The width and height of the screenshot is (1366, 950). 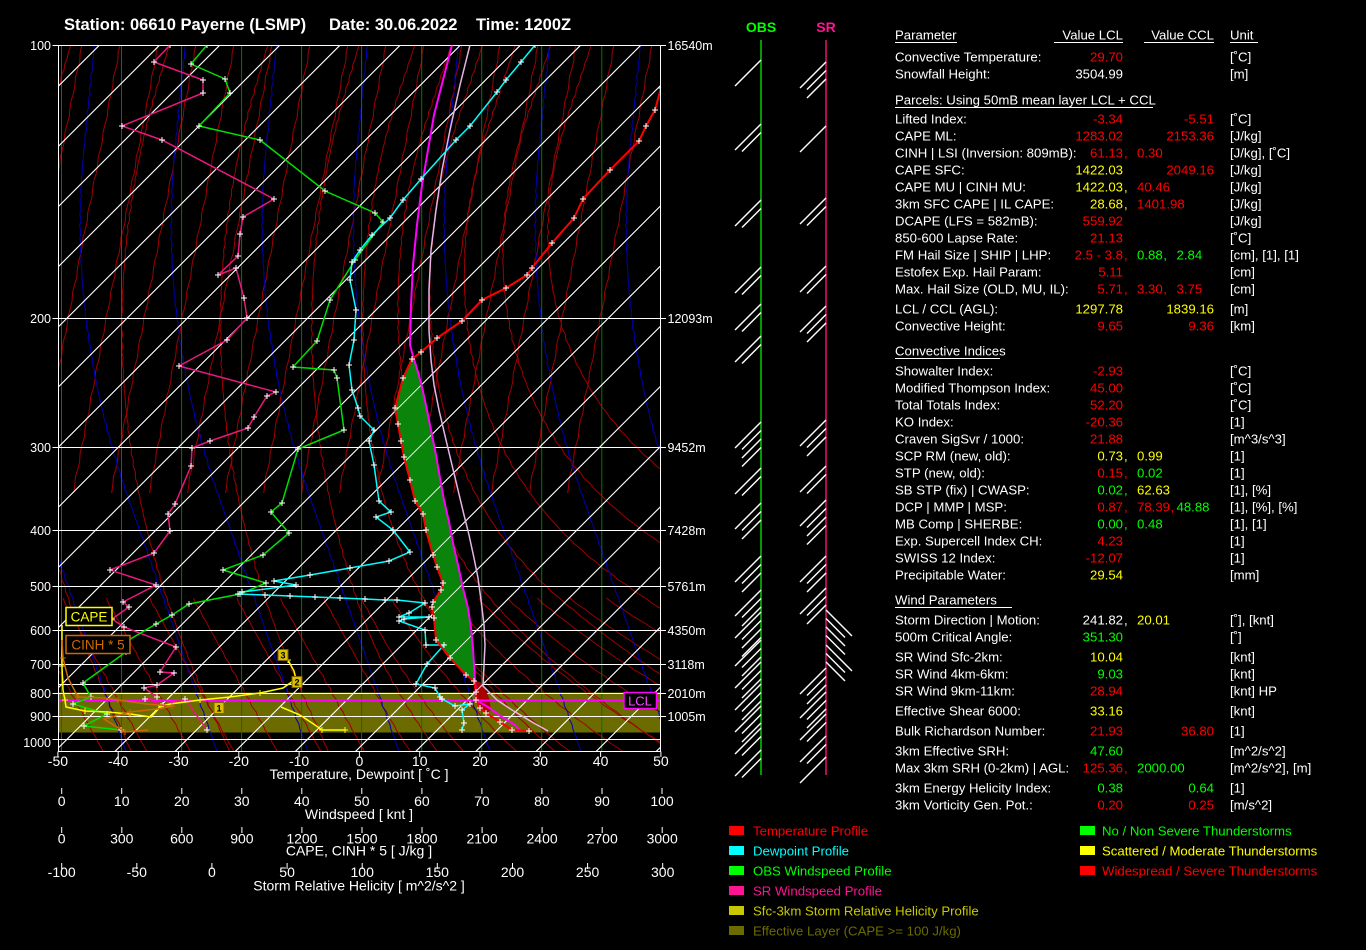 I want to click on svg-text: Craven SigSvr / 1000:, so click(x=959, y=439).